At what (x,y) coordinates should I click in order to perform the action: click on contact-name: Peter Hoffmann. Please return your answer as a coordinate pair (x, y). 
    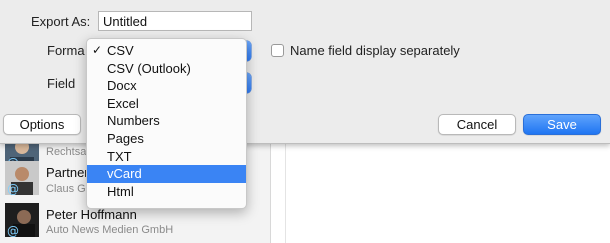
    Looking at the image, I should click on (91, 214).